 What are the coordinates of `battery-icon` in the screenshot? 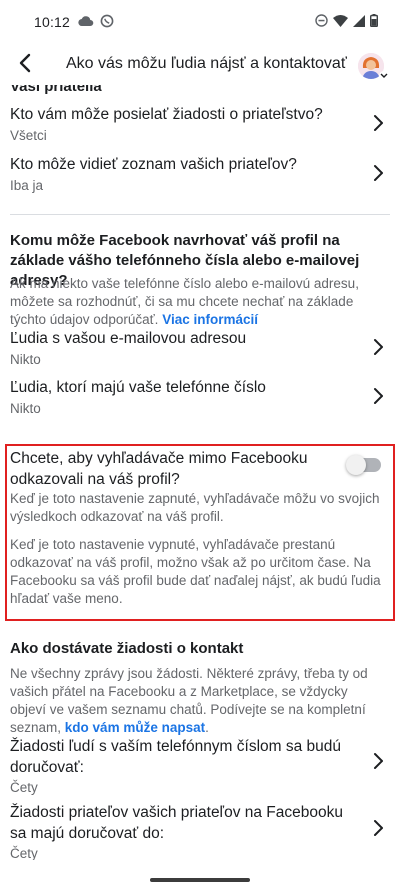 It's located at (373, 22).